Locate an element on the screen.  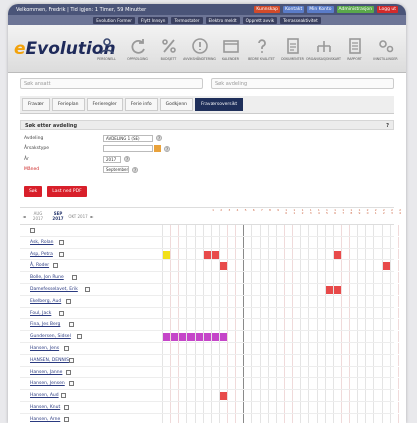
next-month-arrow-icon: ► is located at coordinates (92, 216).